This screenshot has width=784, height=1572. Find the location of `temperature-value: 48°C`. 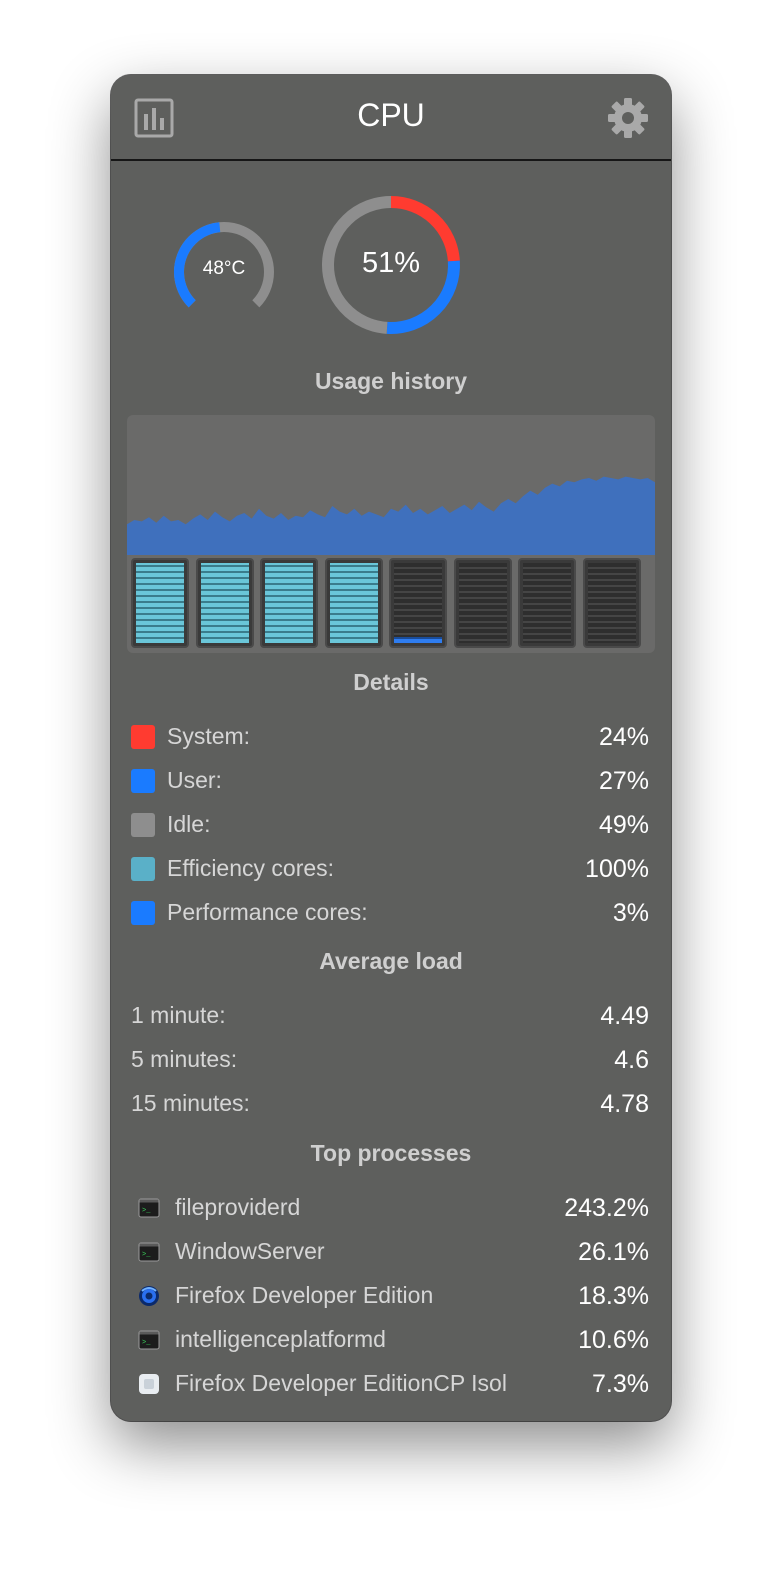

temperature-value: 48°C is located at coordinates (224, 268).